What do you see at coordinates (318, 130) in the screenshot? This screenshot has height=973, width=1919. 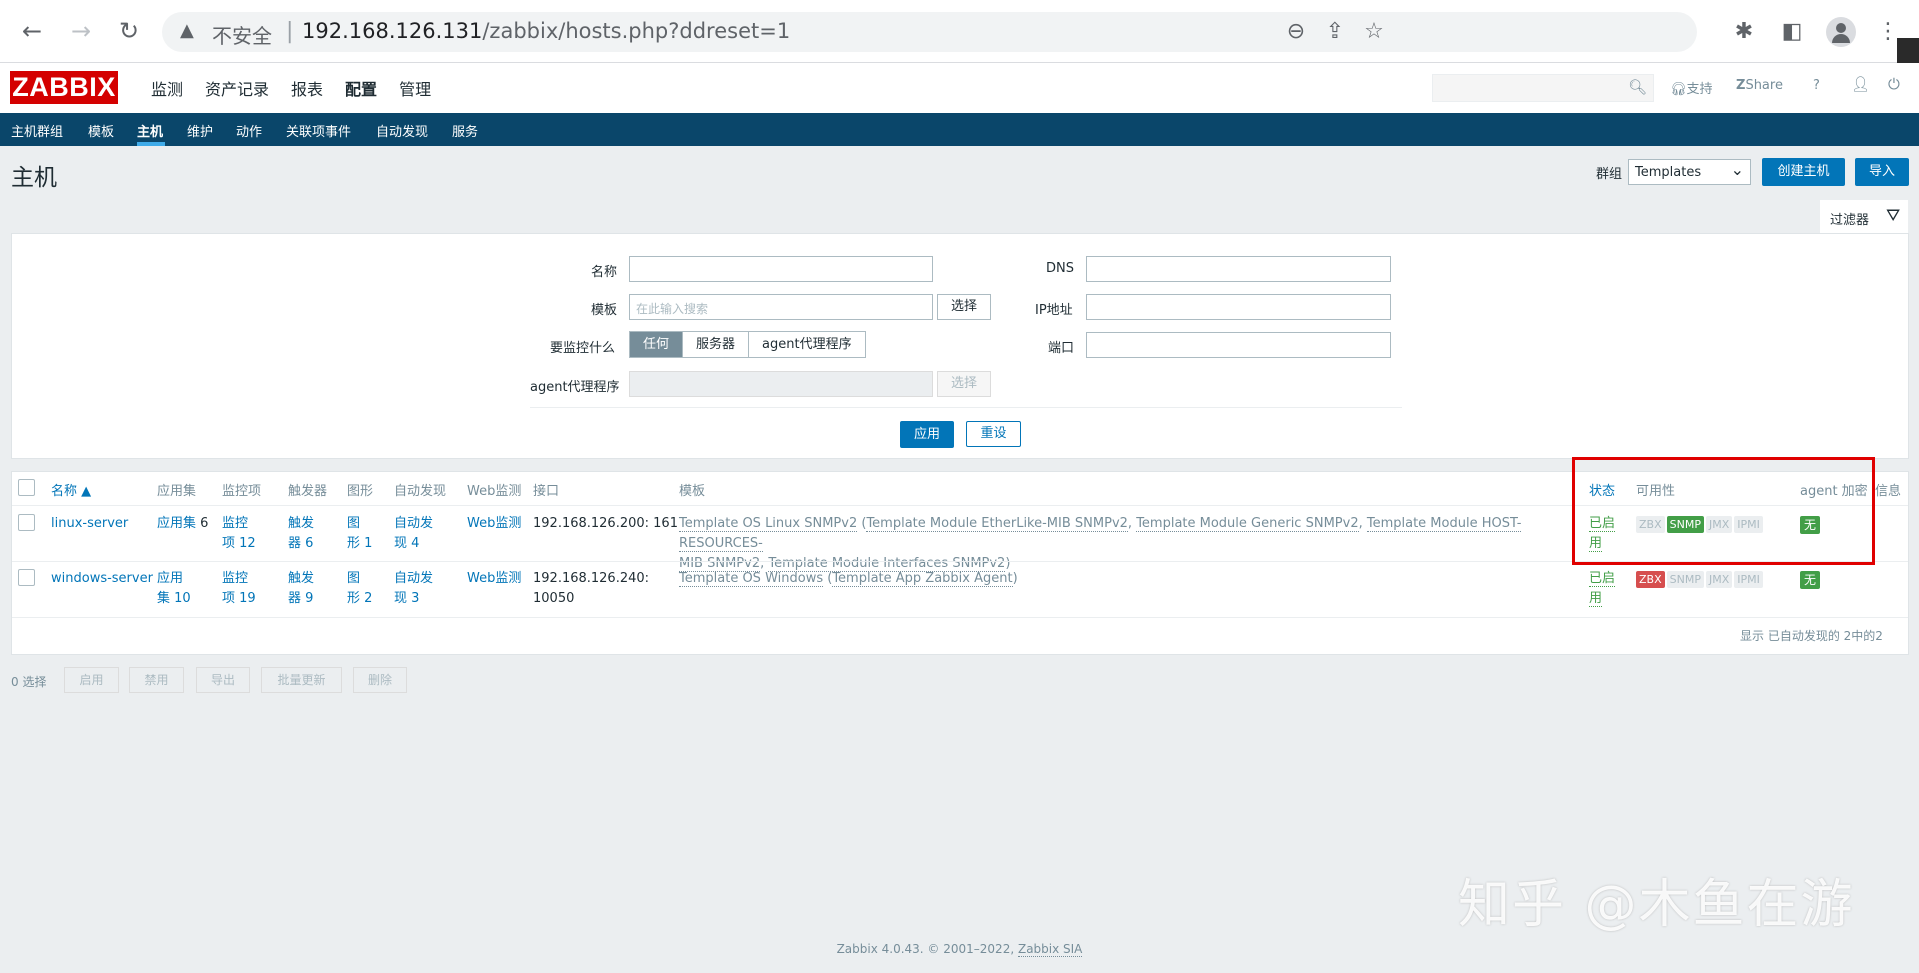 I see `subnav-correlation: 关联项事件` at bounding box center [318, 130].